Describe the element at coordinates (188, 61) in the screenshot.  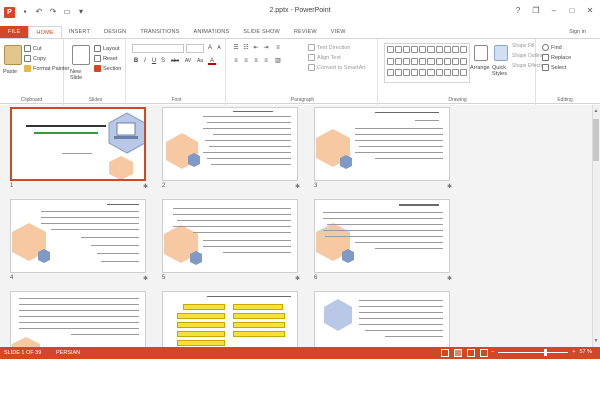
I see `character-spacing-button: AV` at that location.